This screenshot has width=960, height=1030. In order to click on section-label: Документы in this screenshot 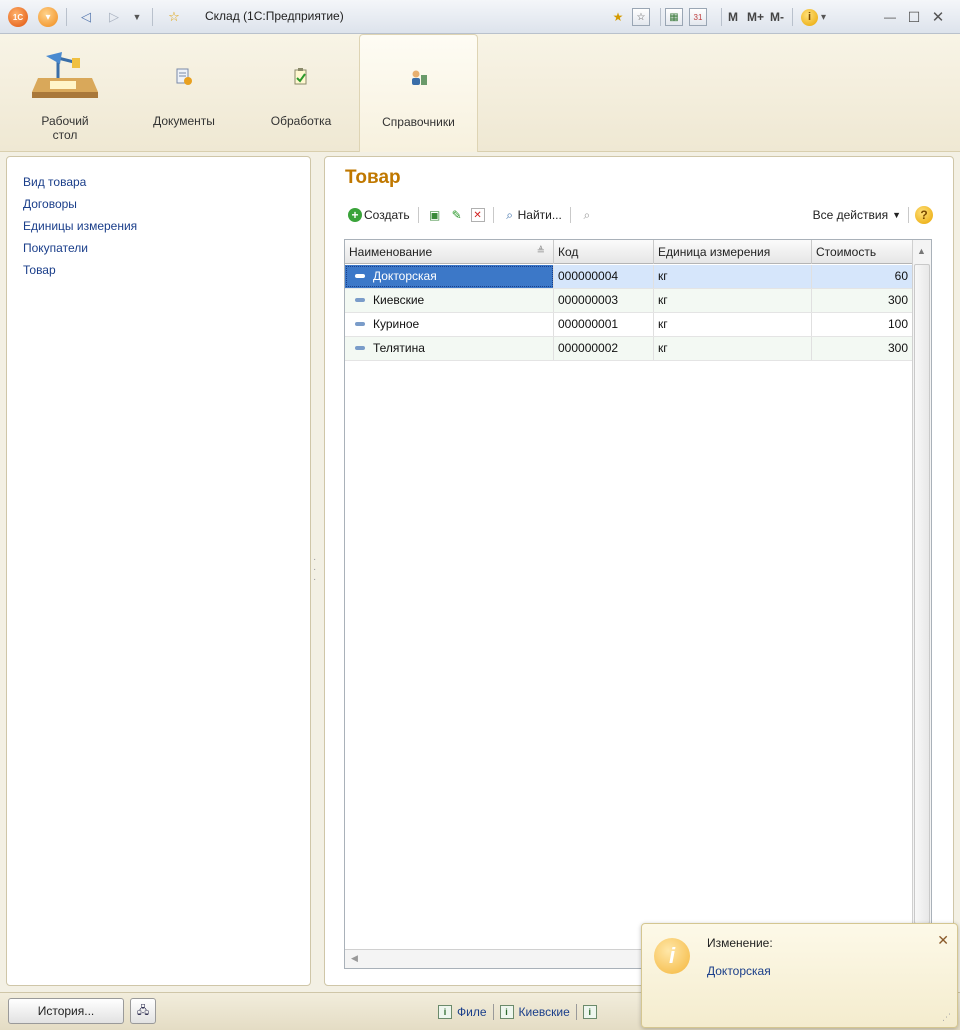, I will do `click(184, 121)`.